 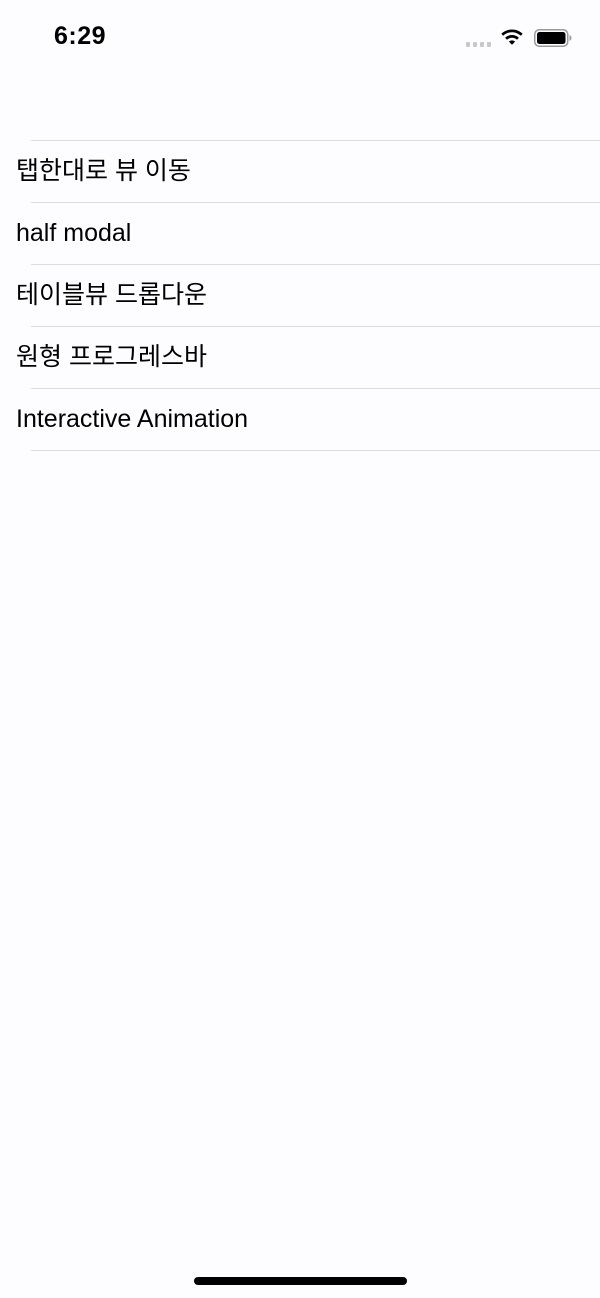 I want to click on table-row-tableview-dropdown: 테이블뷰 드롭다운, so click(x=308, y=296).